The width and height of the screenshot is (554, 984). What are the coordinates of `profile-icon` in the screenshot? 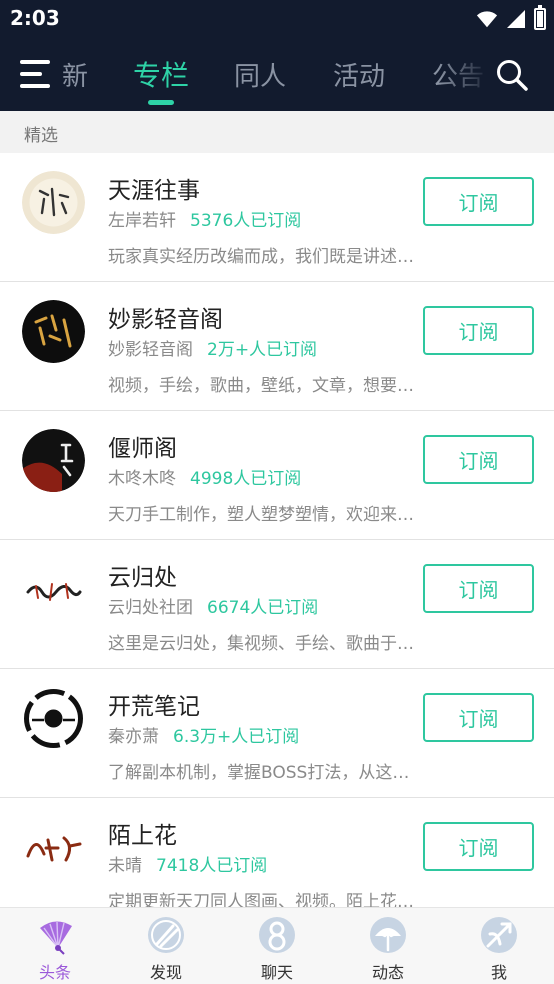 It's located at (499, 935).